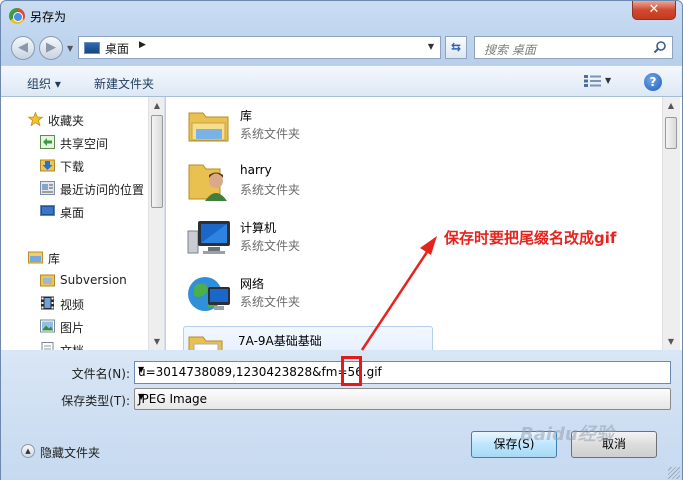 This screenshot has width=683, height=480. What do you see at coordinates (530, 238) in the screenshot?
I see `annotation-text: 保存时要把尾缀名改成gif` at bounding box center [530, 238].